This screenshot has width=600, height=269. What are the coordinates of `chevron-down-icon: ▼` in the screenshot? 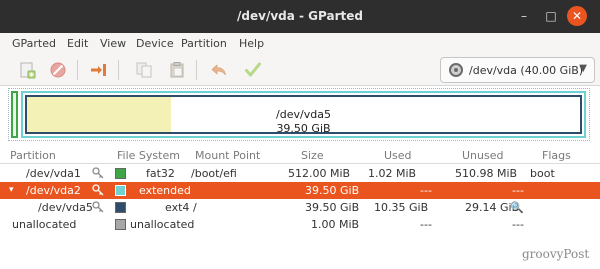 It's located at (583, 68).